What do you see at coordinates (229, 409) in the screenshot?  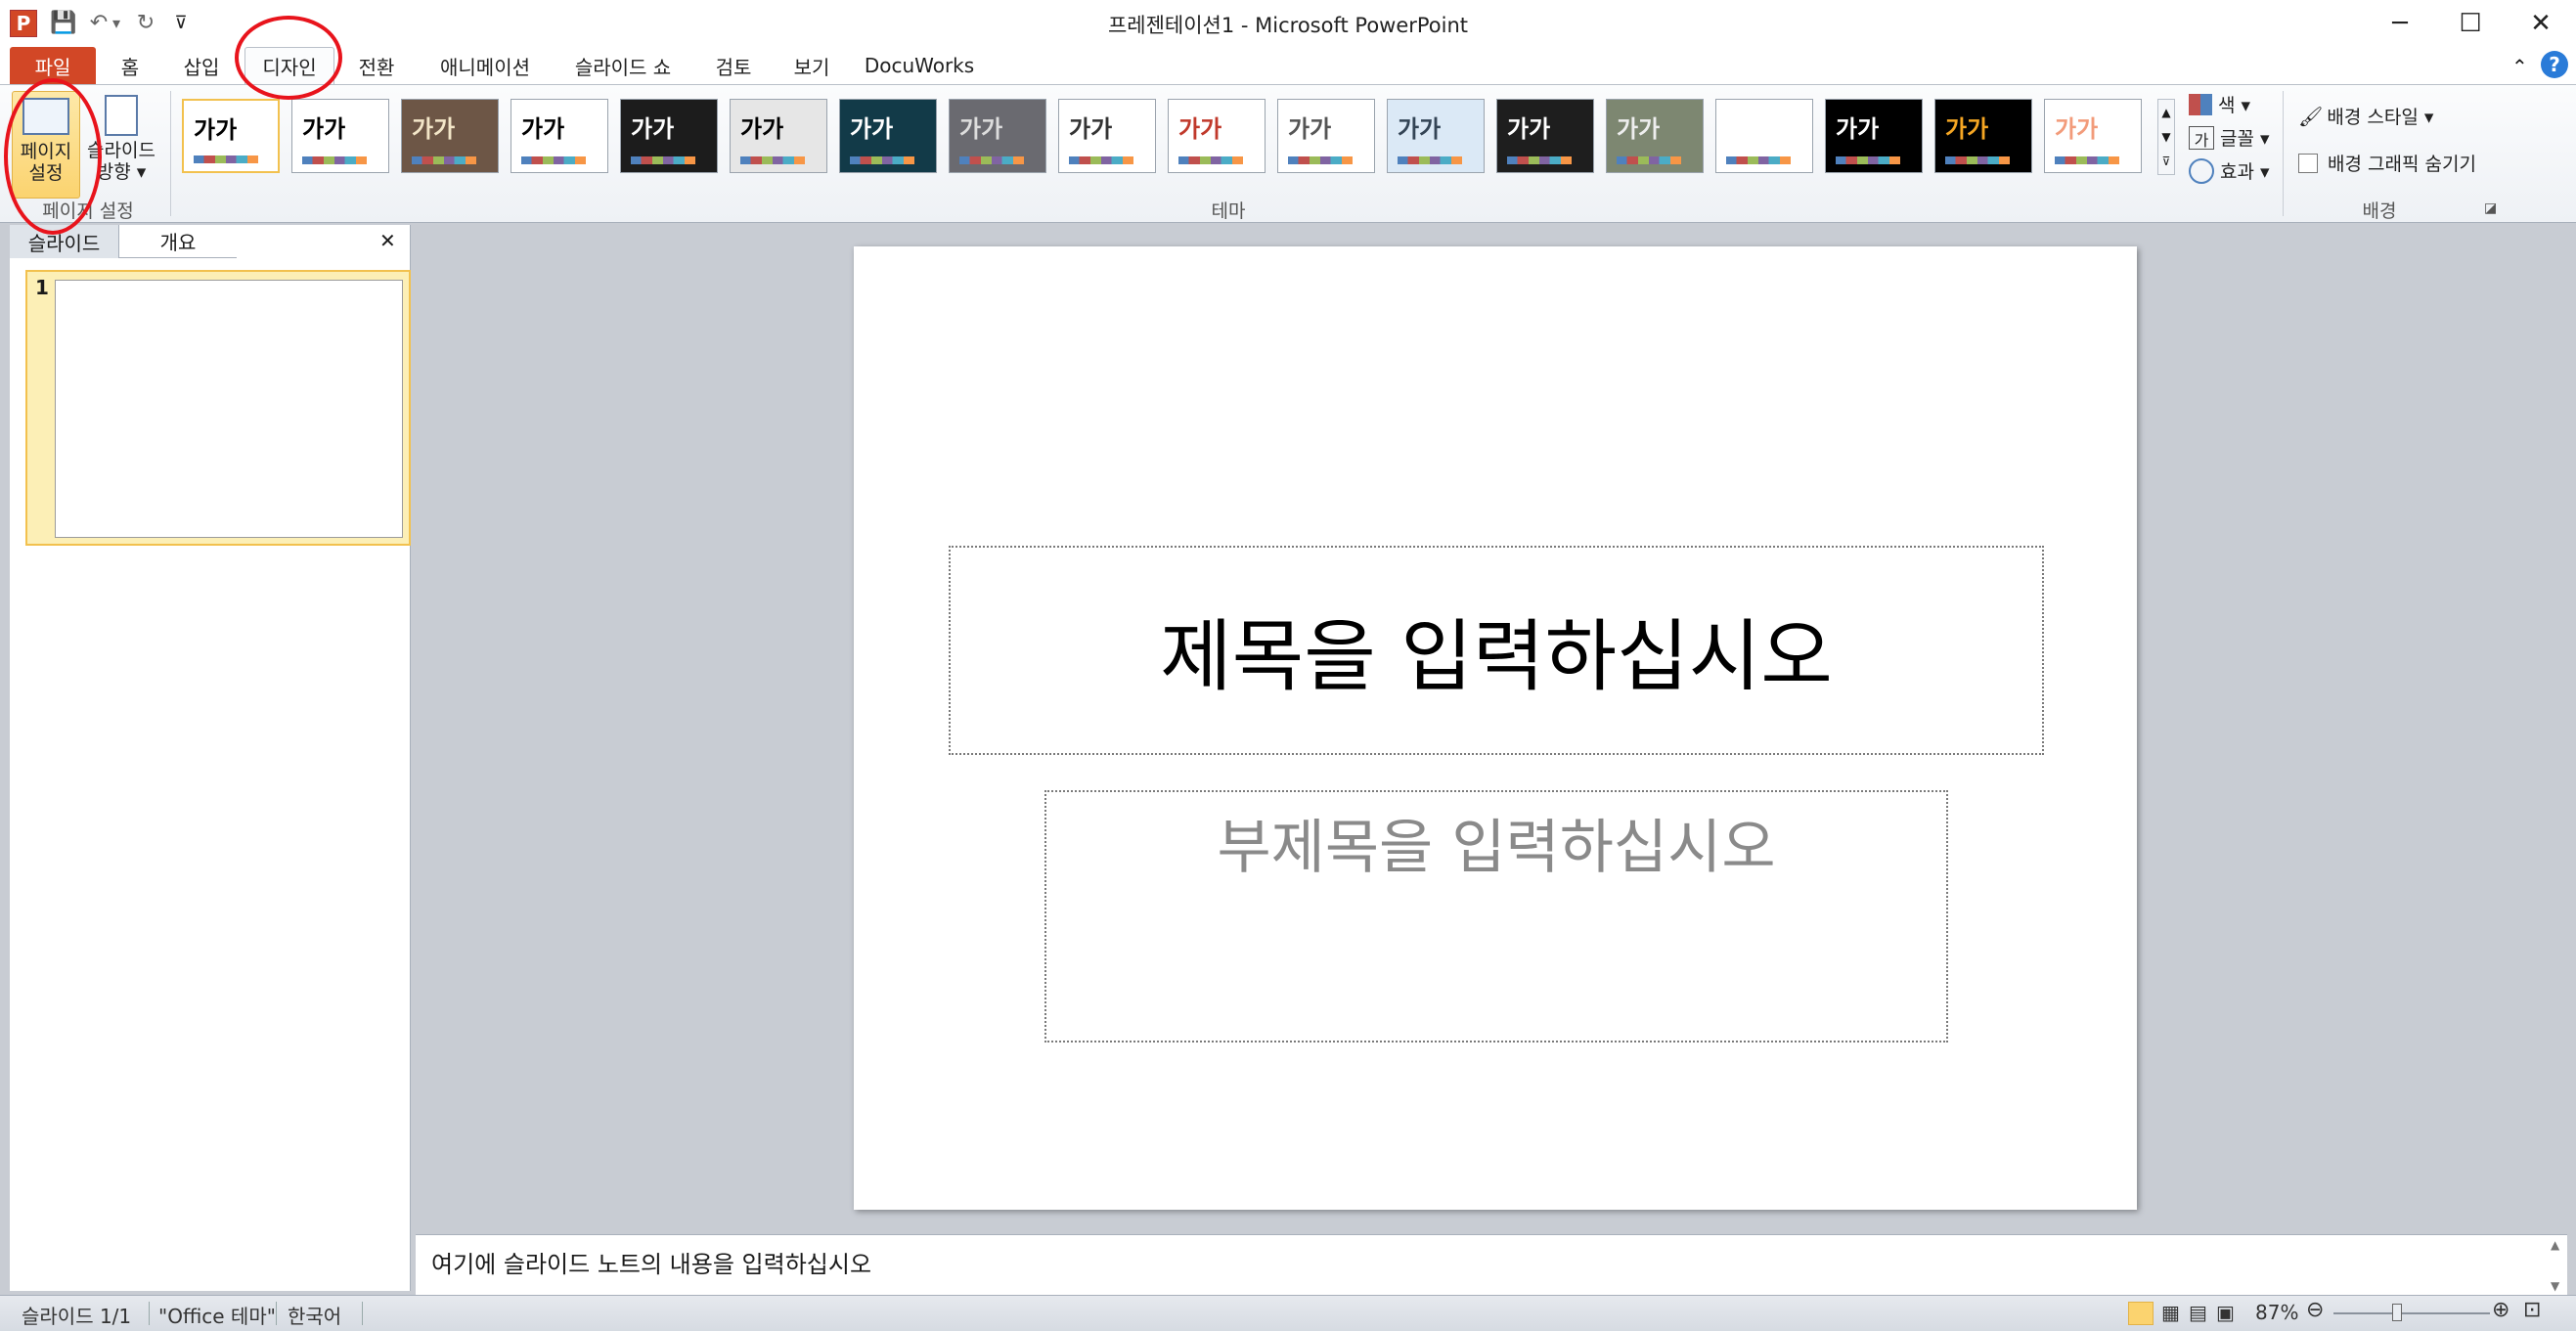 I see `slide-thumbnail-image` at bounding box center [229, 409].